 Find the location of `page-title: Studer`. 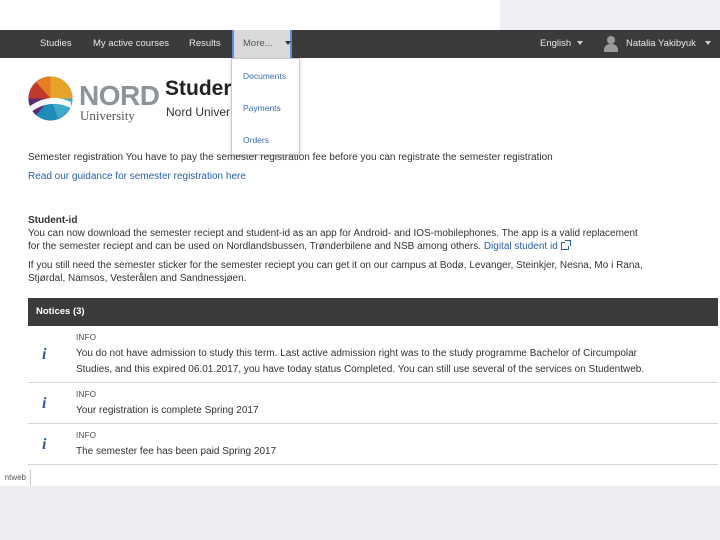

page-title: Studer is located at coordinates (198, 88).